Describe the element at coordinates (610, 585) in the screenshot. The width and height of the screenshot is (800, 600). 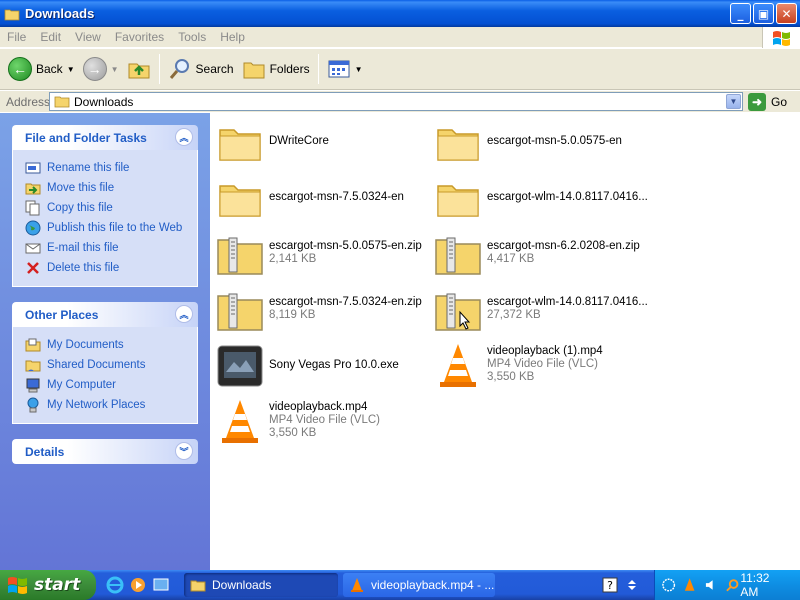
I see `help-icon: ?` at that location.